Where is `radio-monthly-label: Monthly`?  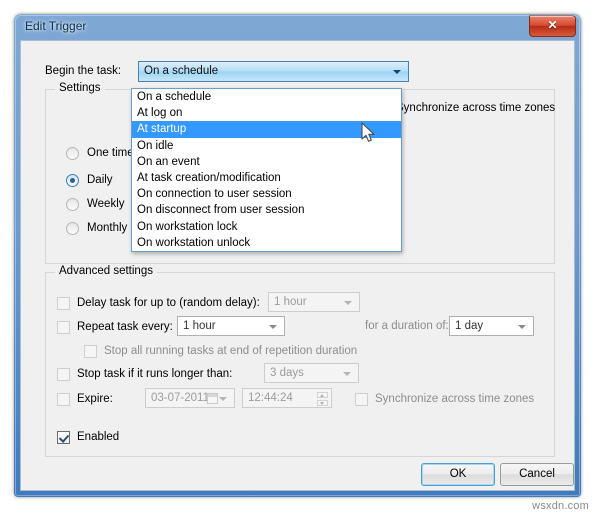 radio-monthly-label: Monthly is located at coordinates (107, 228).